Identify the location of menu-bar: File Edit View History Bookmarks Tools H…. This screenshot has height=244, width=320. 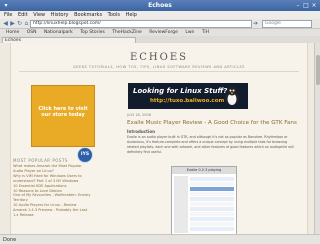
(160, 15).